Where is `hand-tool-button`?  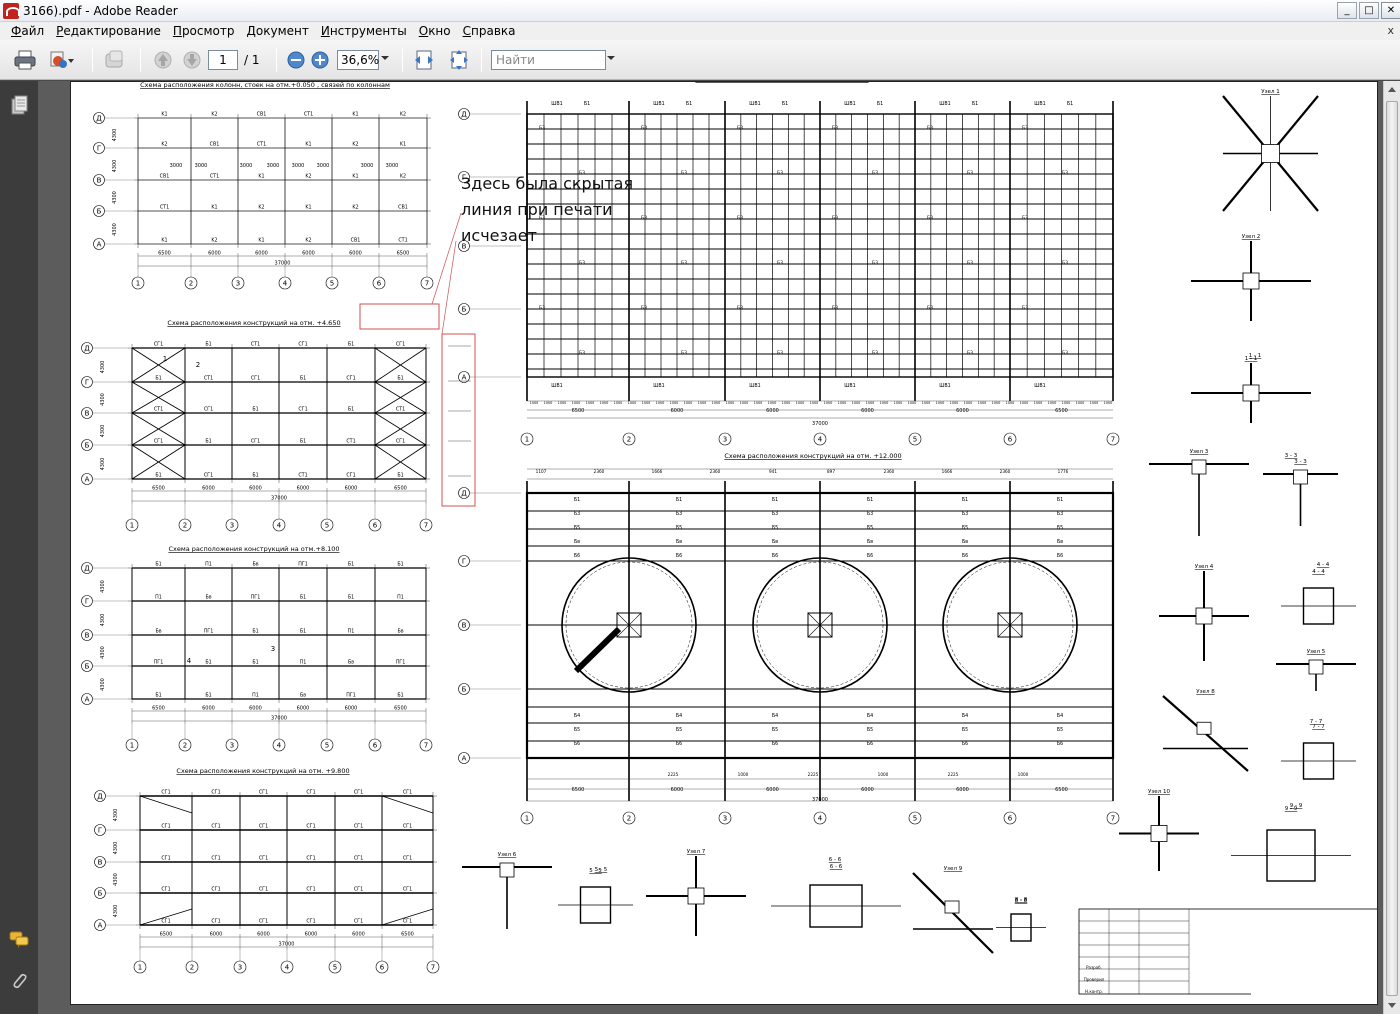 hand-tool-button is located at coordinates (115, 60).